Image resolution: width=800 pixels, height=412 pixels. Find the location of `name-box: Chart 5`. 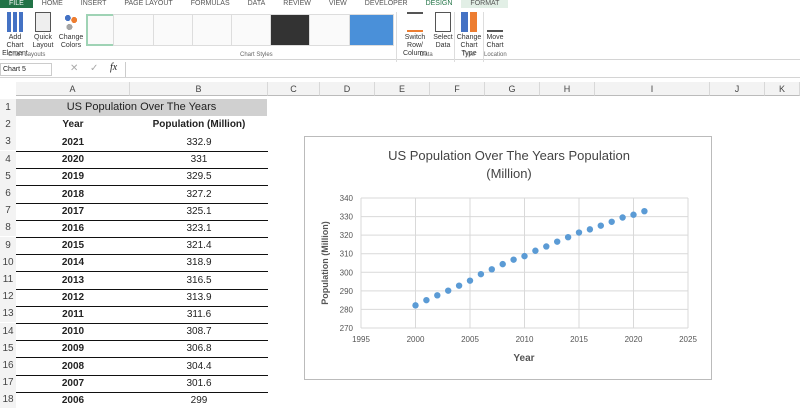

name-box: Chart 5 is located at coordinates (26, 69).